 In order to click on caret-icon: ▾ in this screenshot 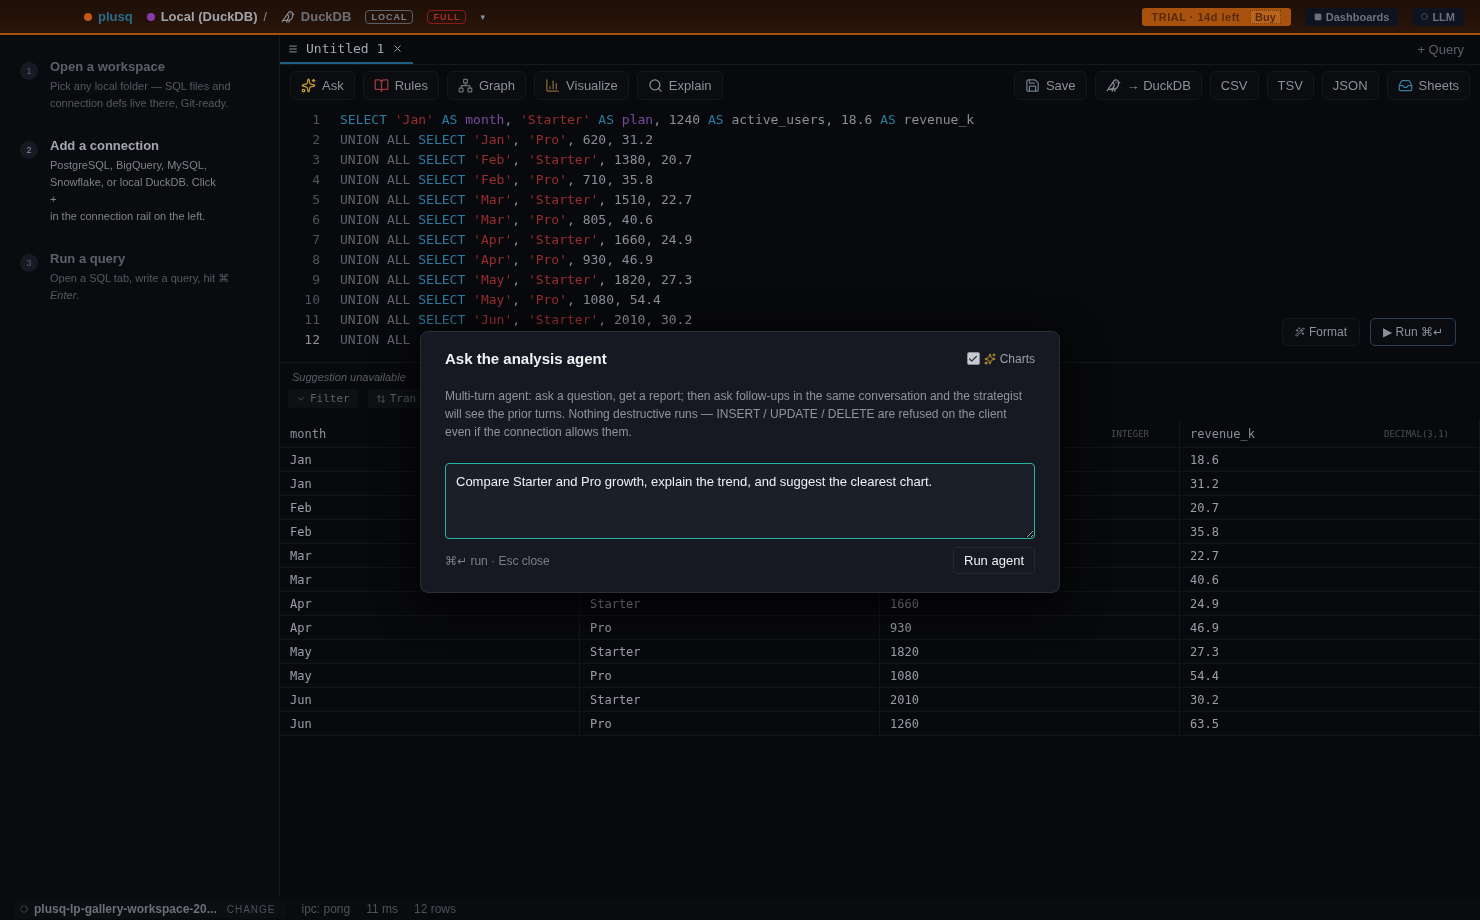, I will do `click(482, 16)`.